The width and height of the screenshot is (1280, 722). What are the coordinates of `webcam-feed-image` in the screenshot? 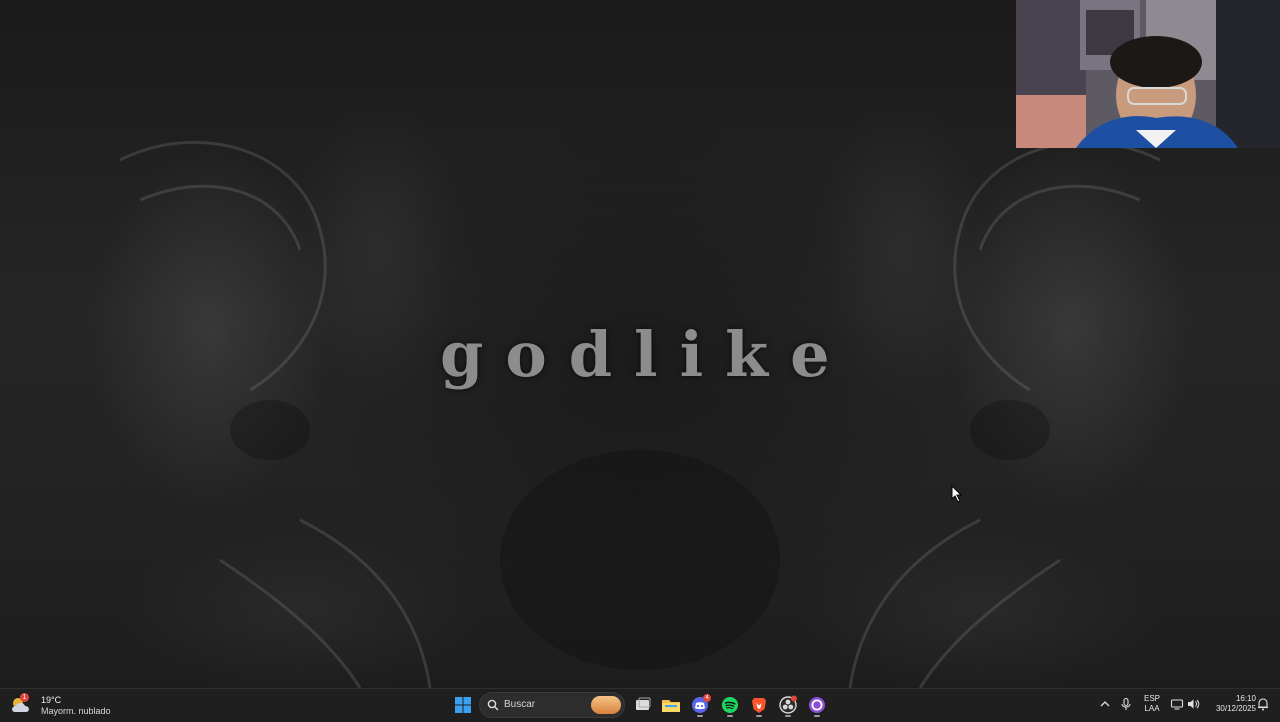 It's located at (1148, 74).